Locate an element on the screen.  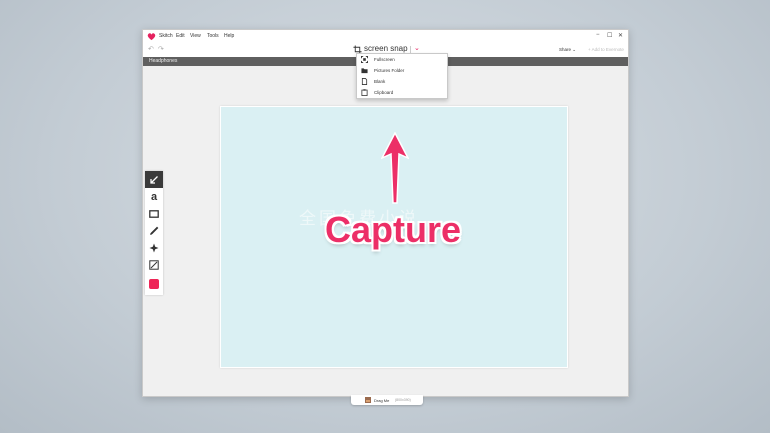
fullscreen-icon is located at coordinates (364, 59).